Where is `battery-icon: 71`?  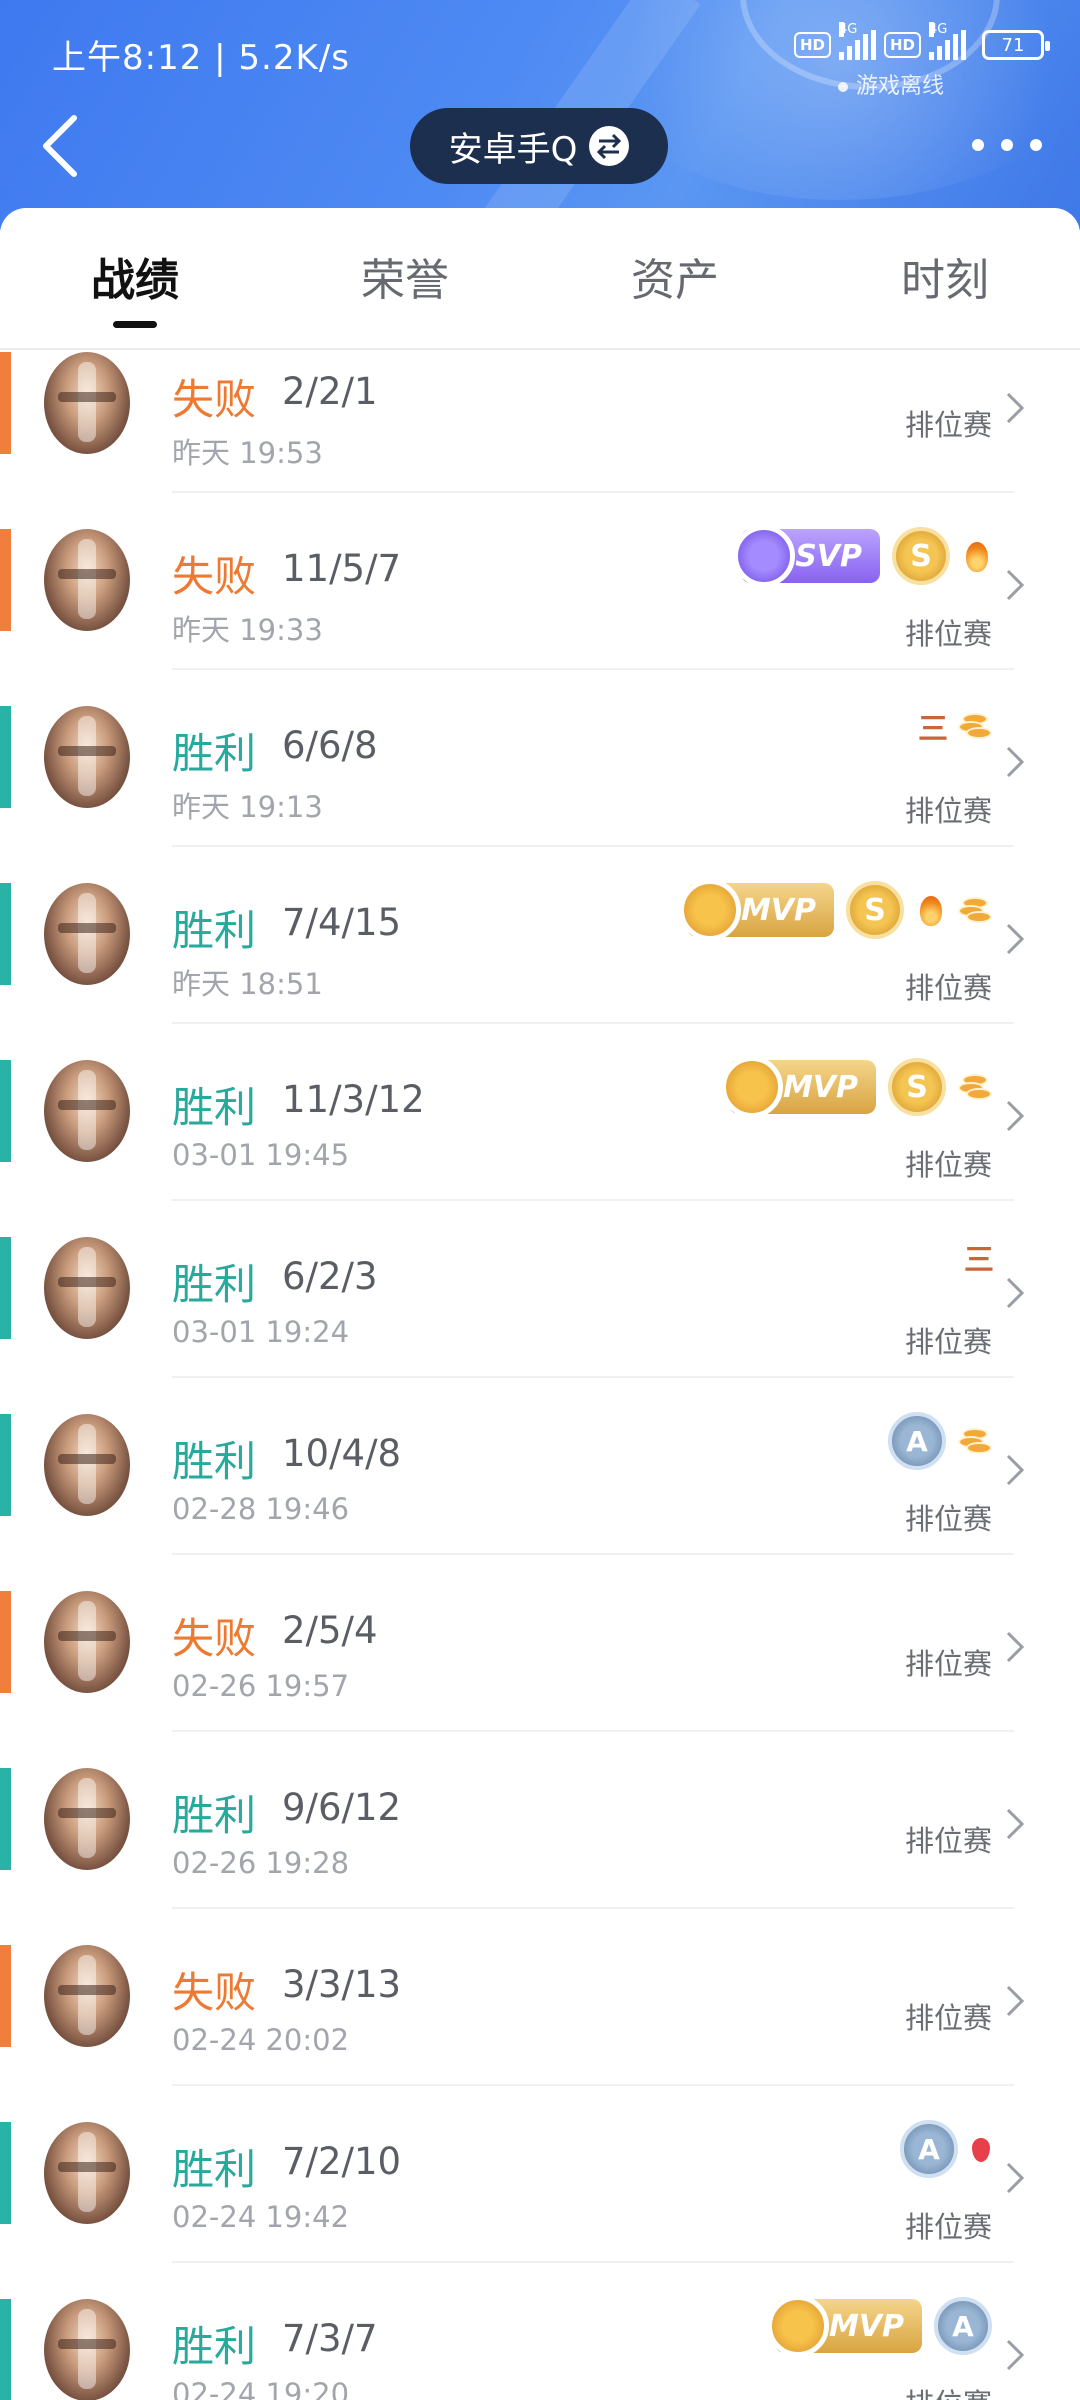 battery-icon: 71 is located at coordinates (1016, 45).